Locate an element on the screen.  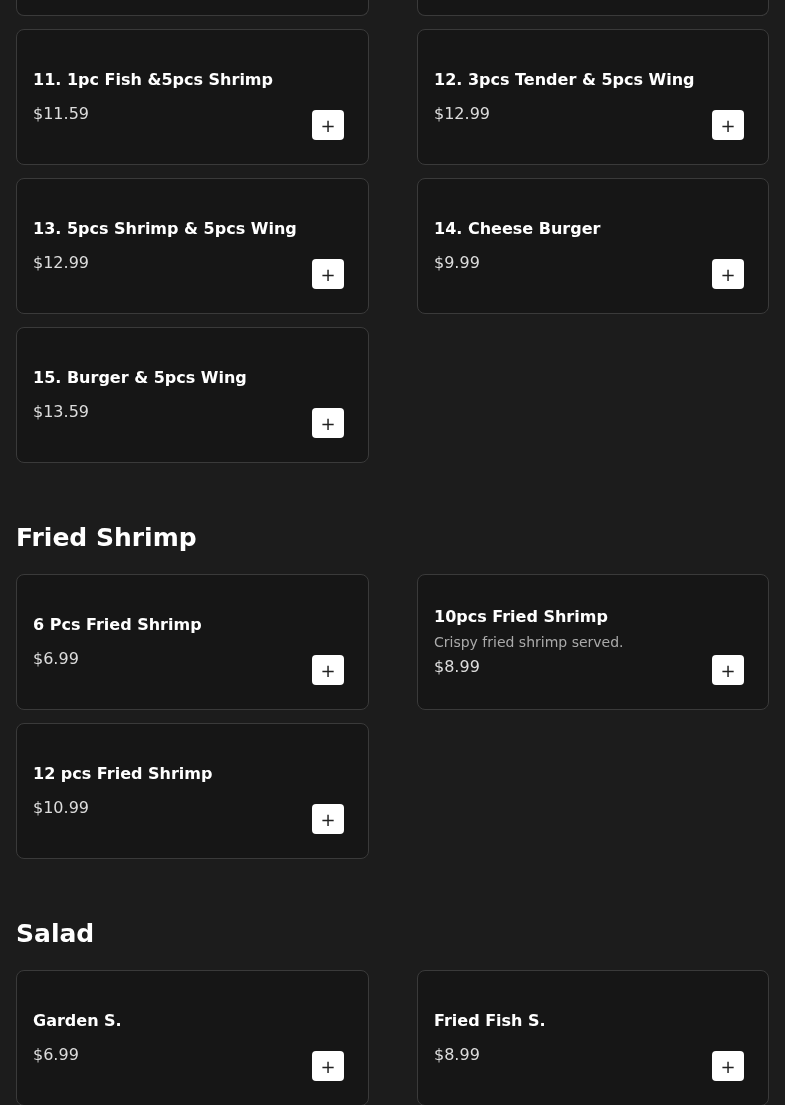
menu-item-card: Fried Fish S. $8.99 + is located at coordinates (593, 1037).